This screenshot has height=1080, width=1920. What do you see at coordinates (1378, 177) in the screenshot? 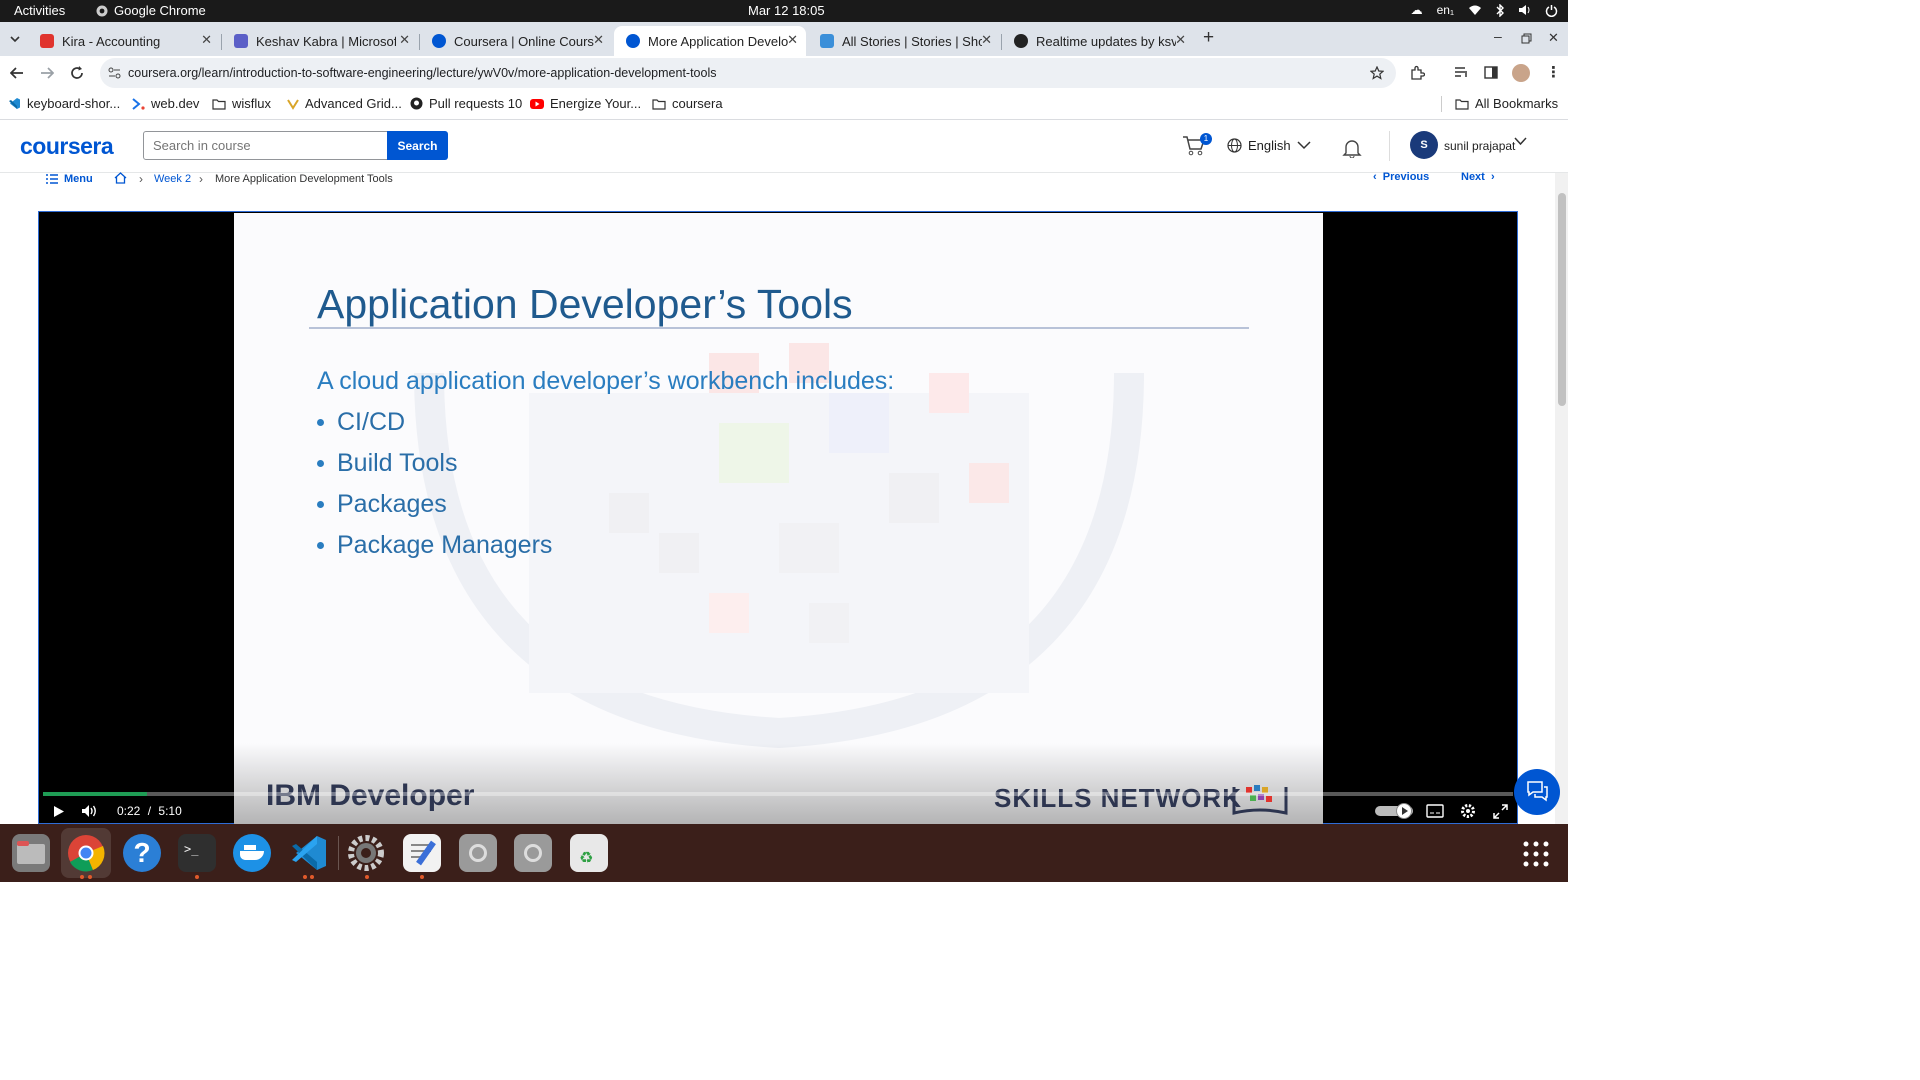
I see `chevron-left-icon: ‹` at bounding box center [1378, 177].